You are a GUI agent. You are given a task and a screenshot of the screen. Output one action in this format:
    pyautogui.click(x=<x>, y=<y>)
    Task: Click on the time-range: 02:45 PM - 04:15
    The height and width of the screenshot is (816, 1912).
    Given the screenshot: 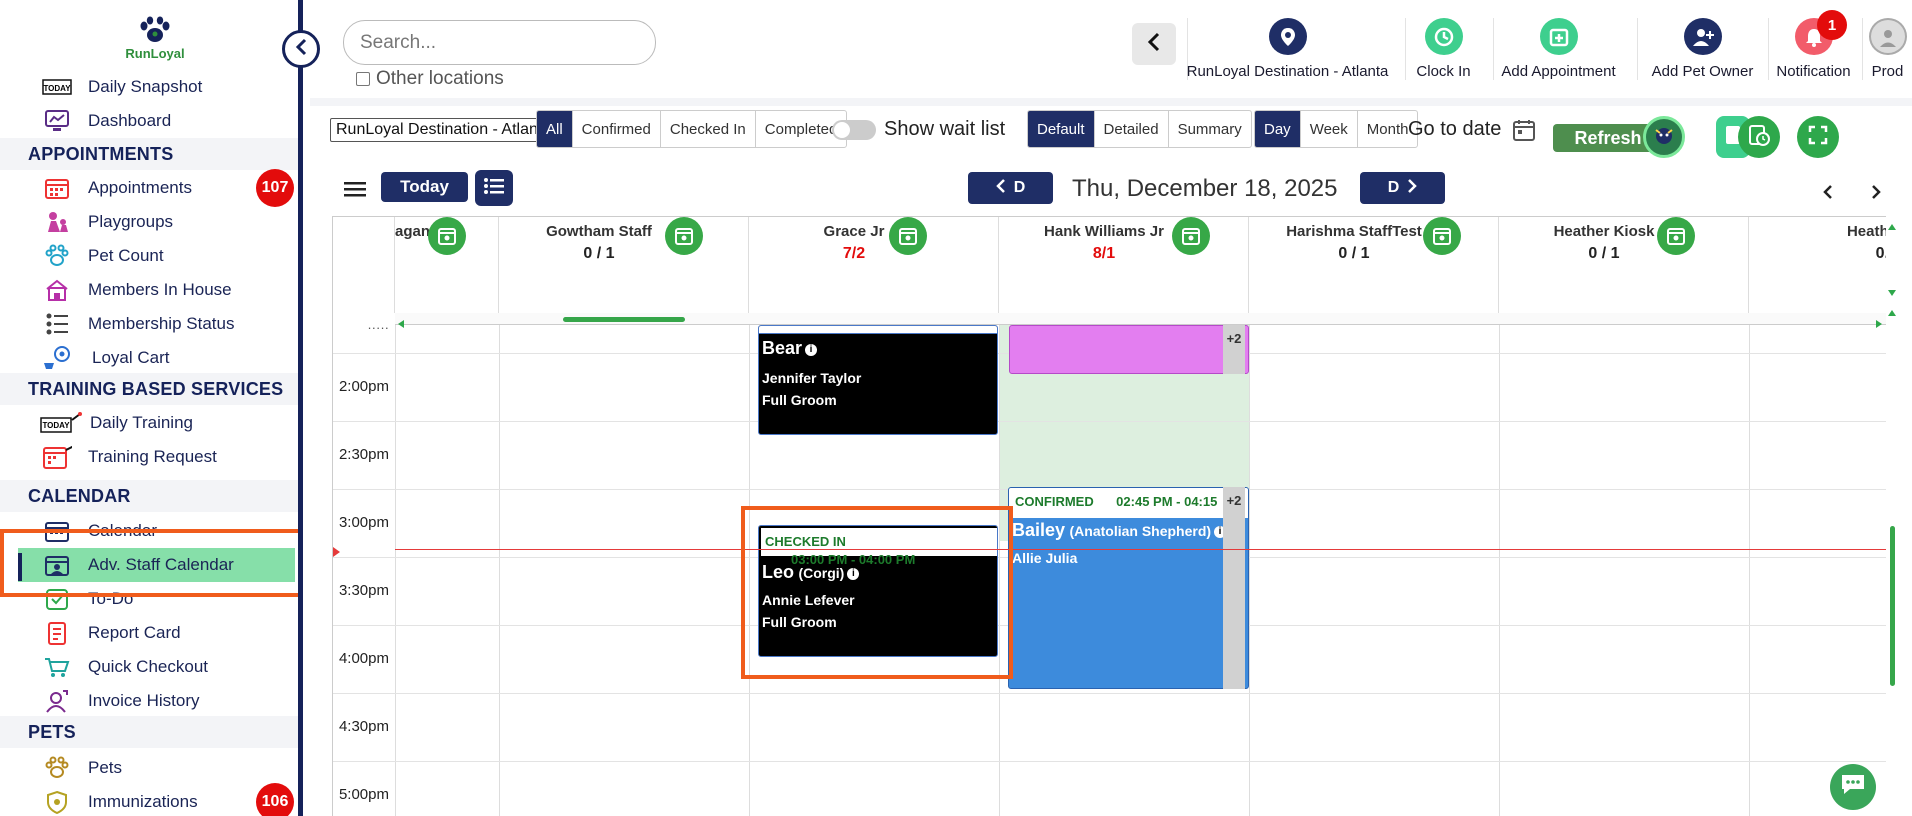 What is the action you would take?
    pyautogui.click(x=1167, y=501)
    